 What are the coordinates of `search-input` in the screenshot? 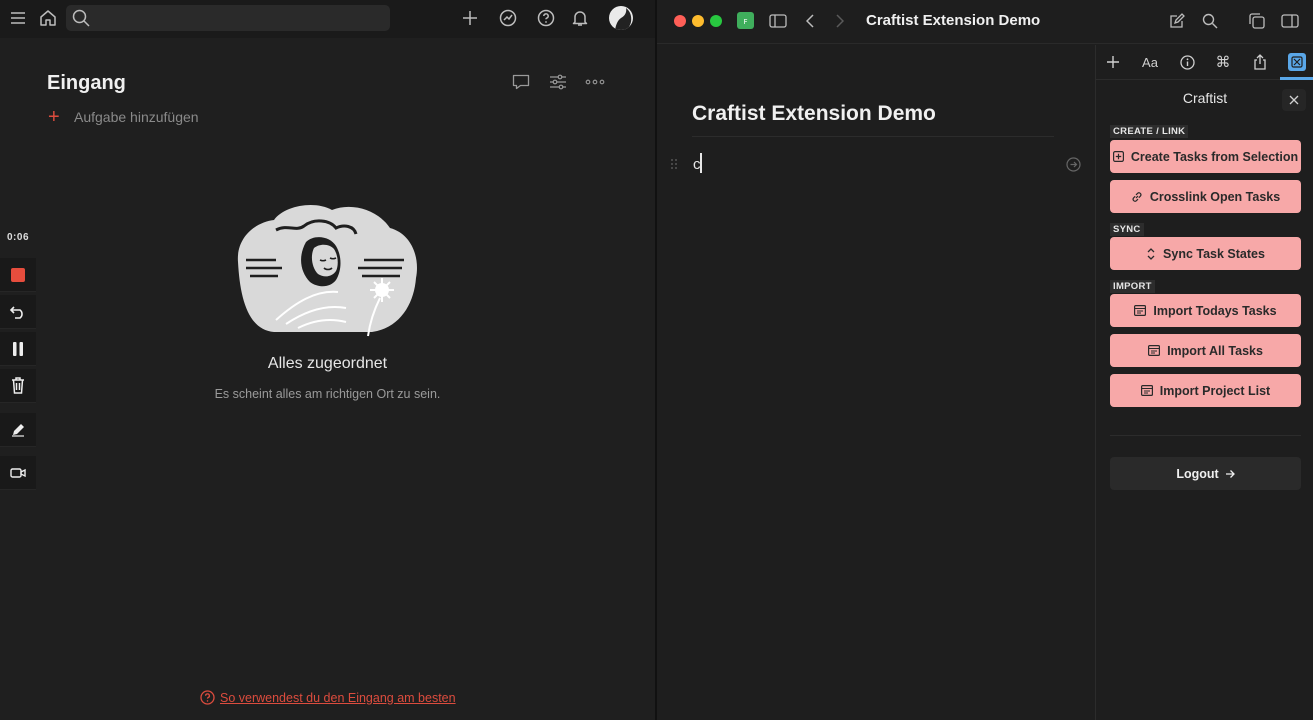 It's located at (228, 18).